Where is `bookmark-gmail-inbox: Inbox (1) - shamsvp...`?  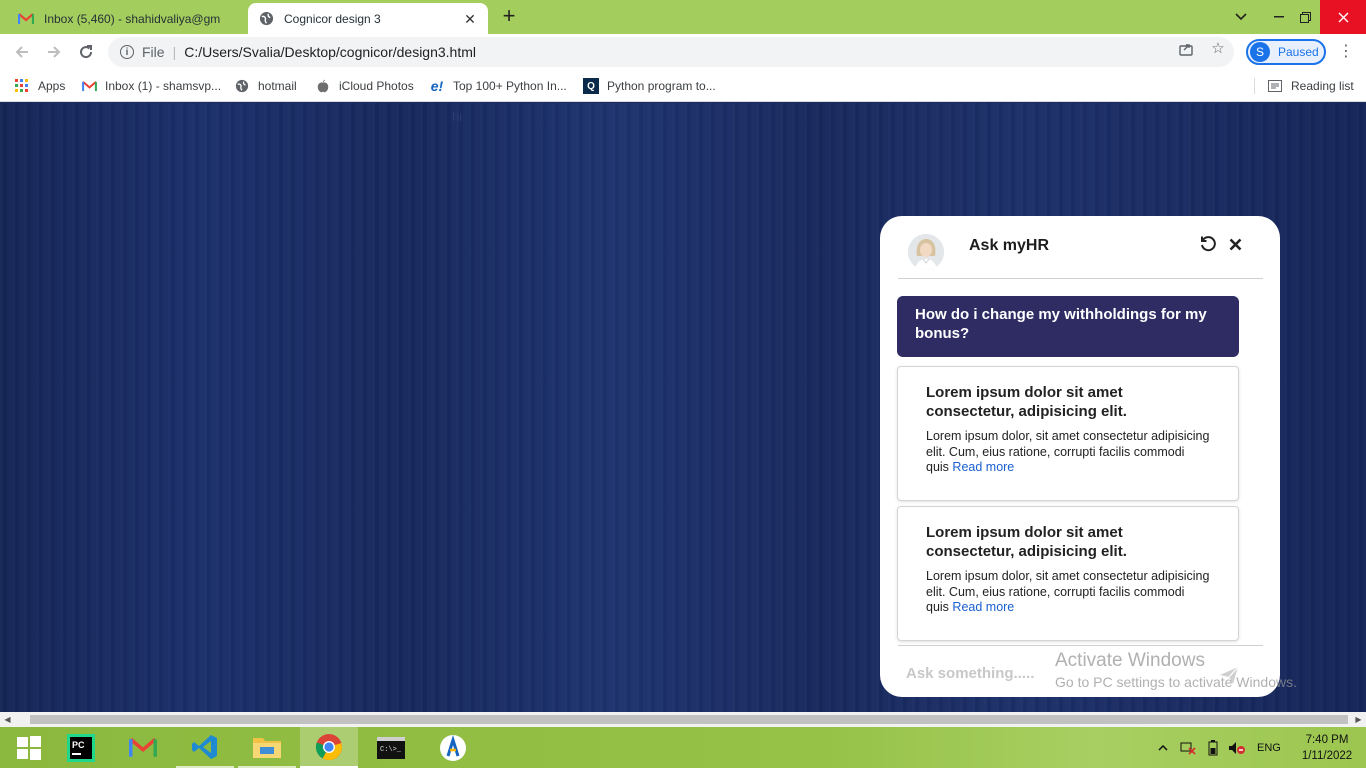
bookmark-gmail-inbox: Inbox (1) - shamsvp... is located at coordinates (151, 86).